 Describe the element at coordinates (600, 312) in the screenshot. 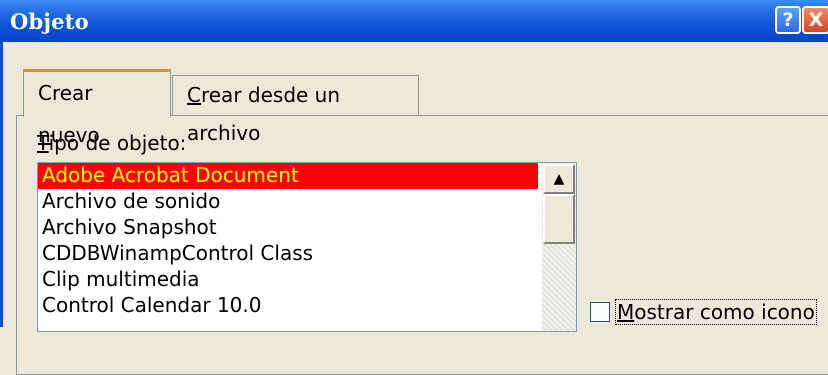

I see `display-as-icon-checkbox` at that location.